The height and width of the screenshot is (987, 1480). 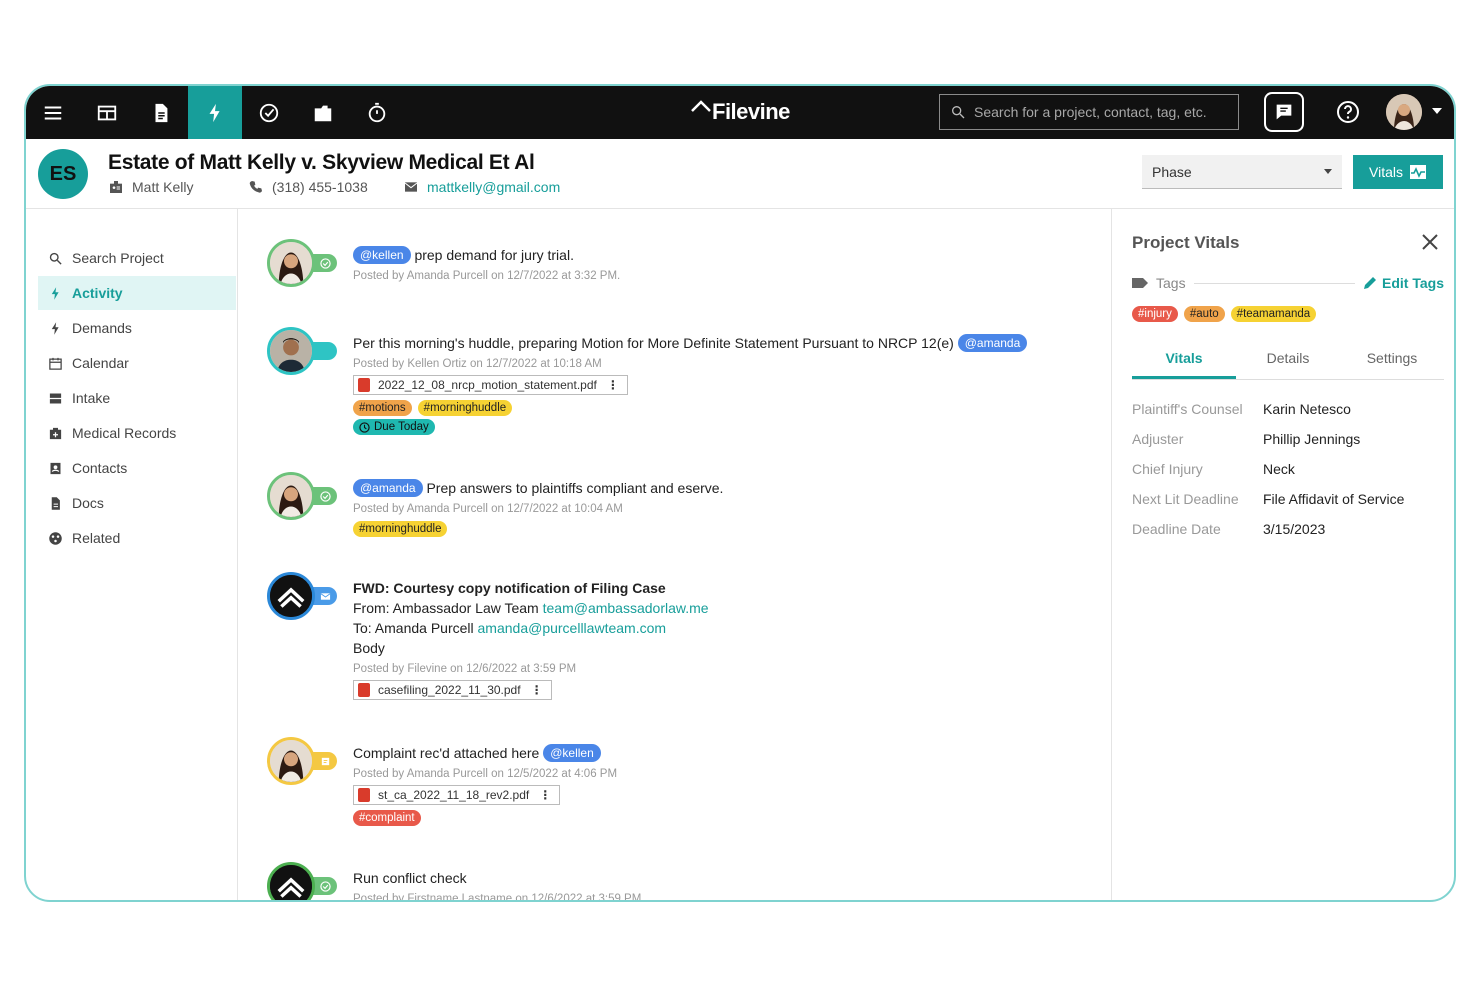 I want to click on email-link: mattkelly@gmail.com, so click(x=493, y=187).